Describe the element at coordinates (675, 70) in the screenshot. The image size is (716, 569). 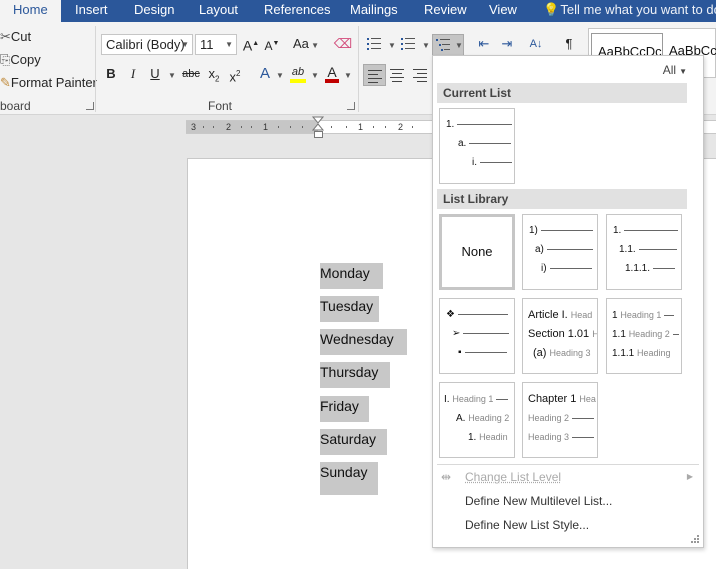
I see `gallery-filter-dropdown: All ▼` at that location.